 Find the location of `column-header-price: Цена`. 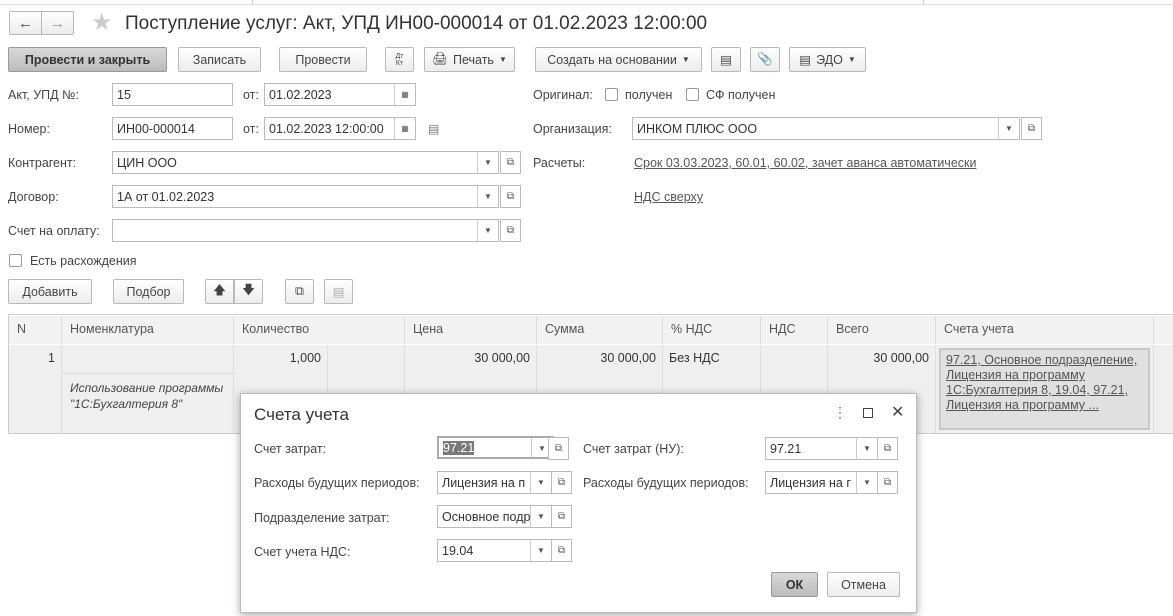

column-header-price: Цена is located at coordinates (471, 330).